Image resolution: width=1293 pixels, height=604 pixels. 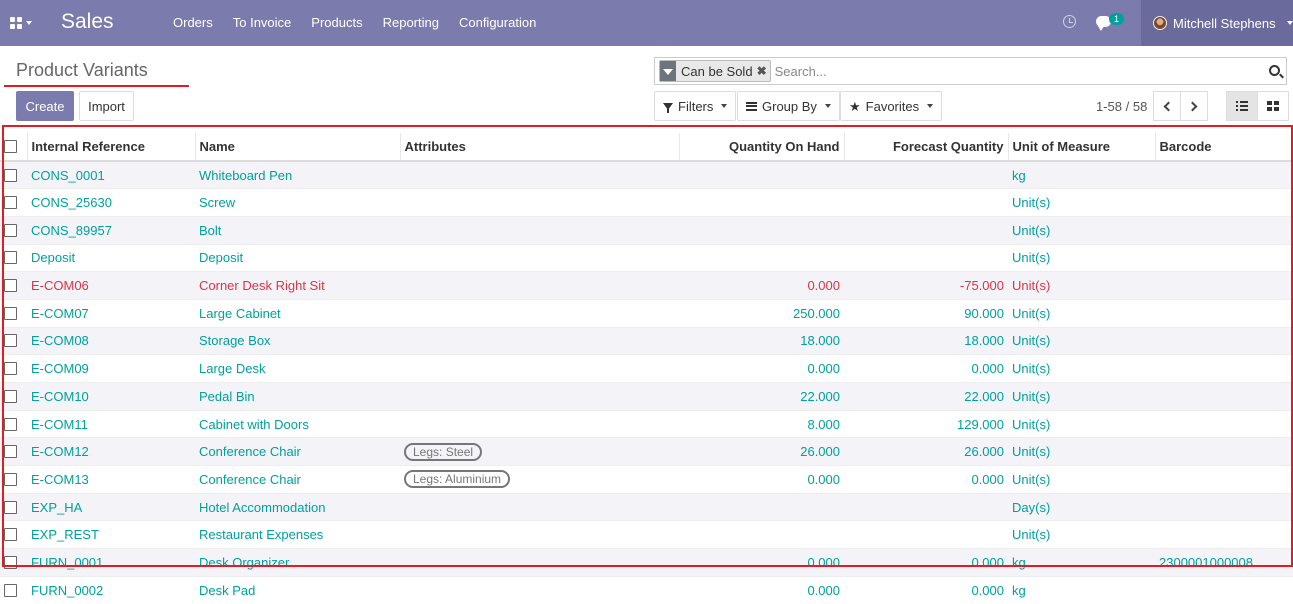 What do you see at coordinates (111, 368) in the screenshot?
I see `cell-internal-reference: E-COM09` at bounding box center [111, 368].